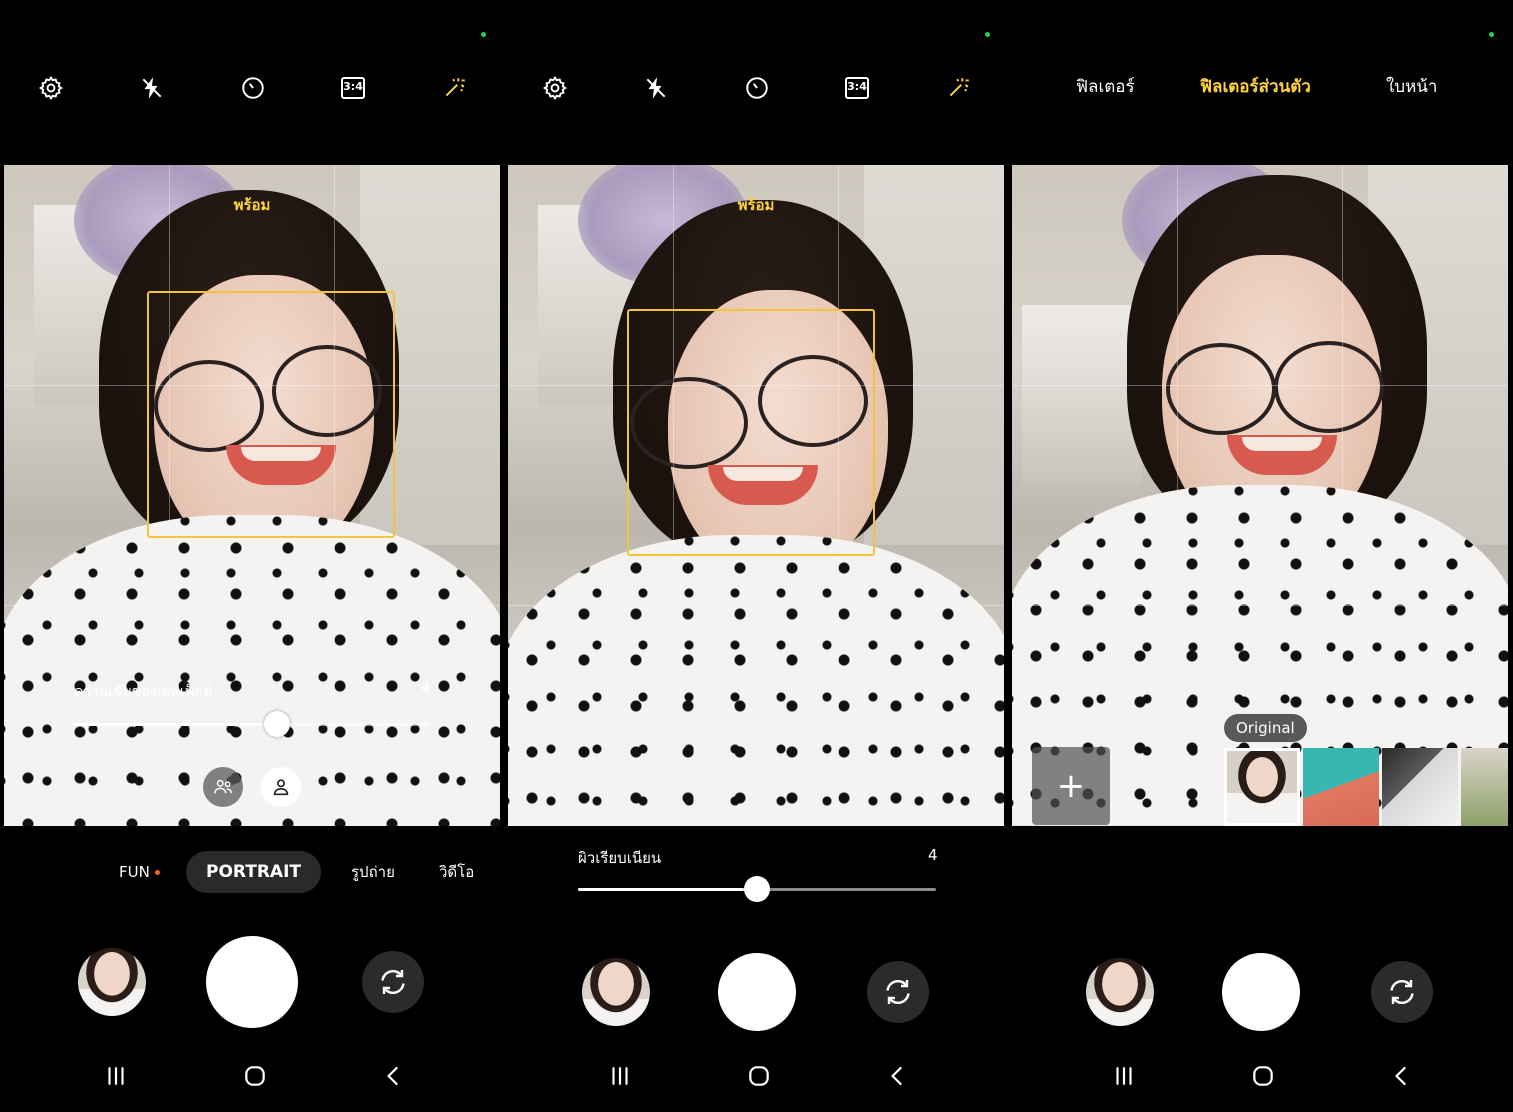 This screenshot has width=1513, height=1112. Describe the element at coordinates (281, 787) in the screenshot. I see `single-portrait-icon` at that location.